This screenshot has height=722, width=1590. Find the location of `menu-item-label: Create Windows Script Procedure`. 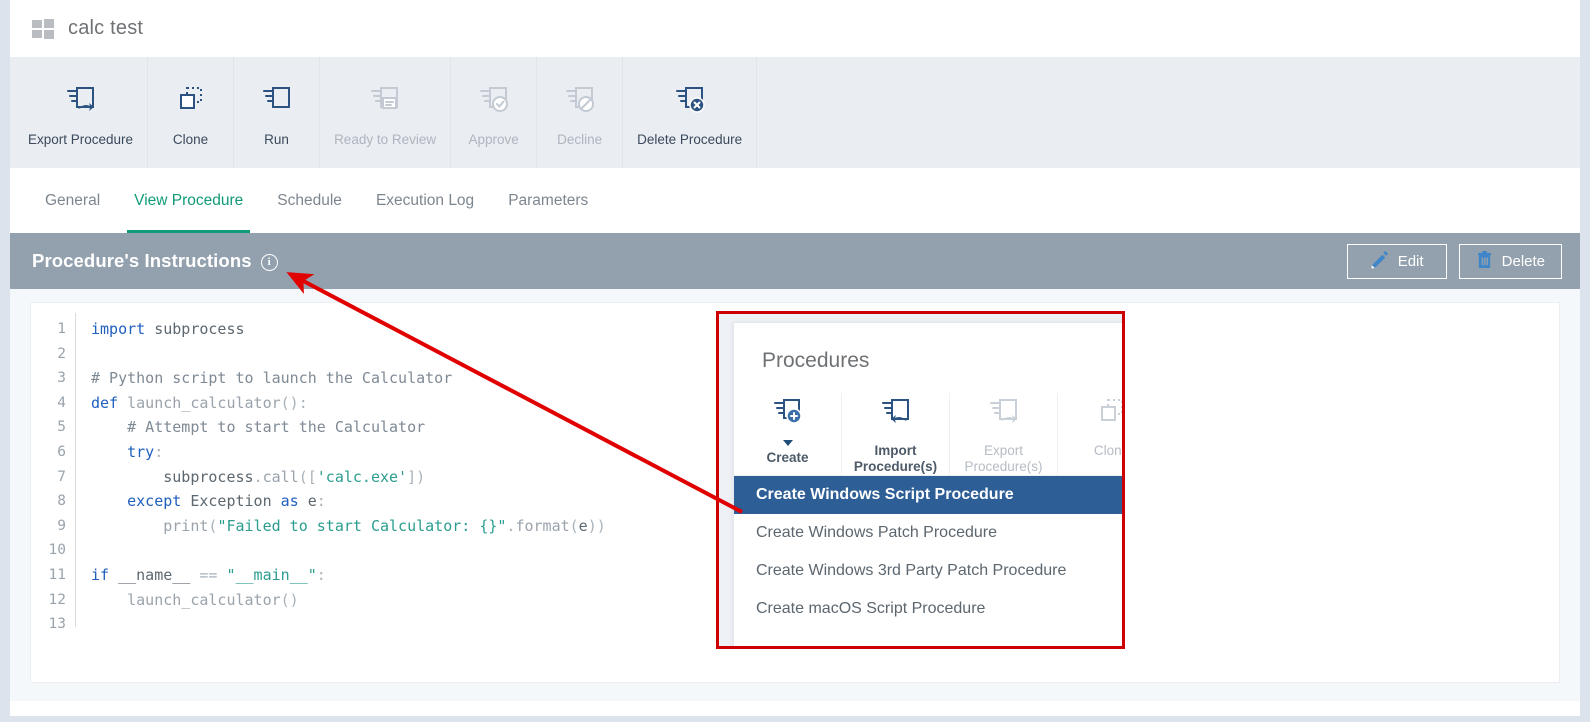

menu-item-label: Create Windows Script Procedure is located at coordinates (885, 494).